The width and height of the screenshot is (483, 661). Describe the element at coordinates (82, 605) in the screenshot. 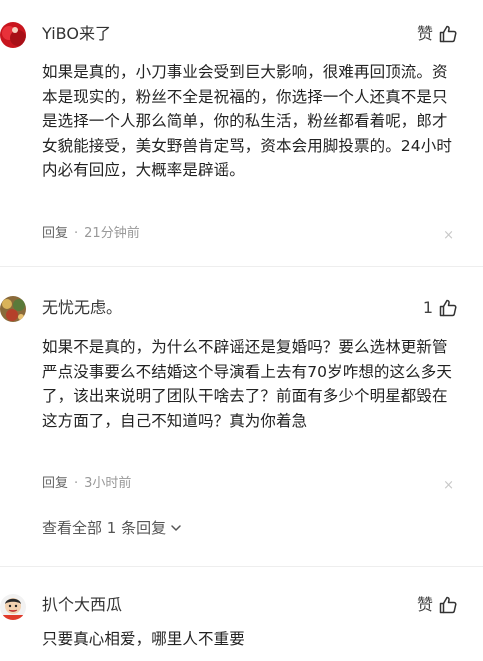

I see `comment-username: 扒个大西瓜` at that location.